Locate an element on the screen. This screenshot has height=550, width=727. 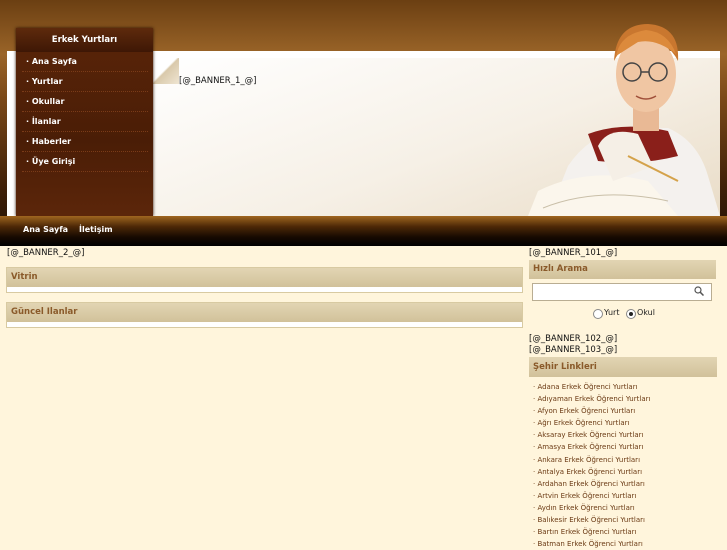
city-link: Aksaray Erkek Öğrenci Yurtları is located at coordinates (625, 435).